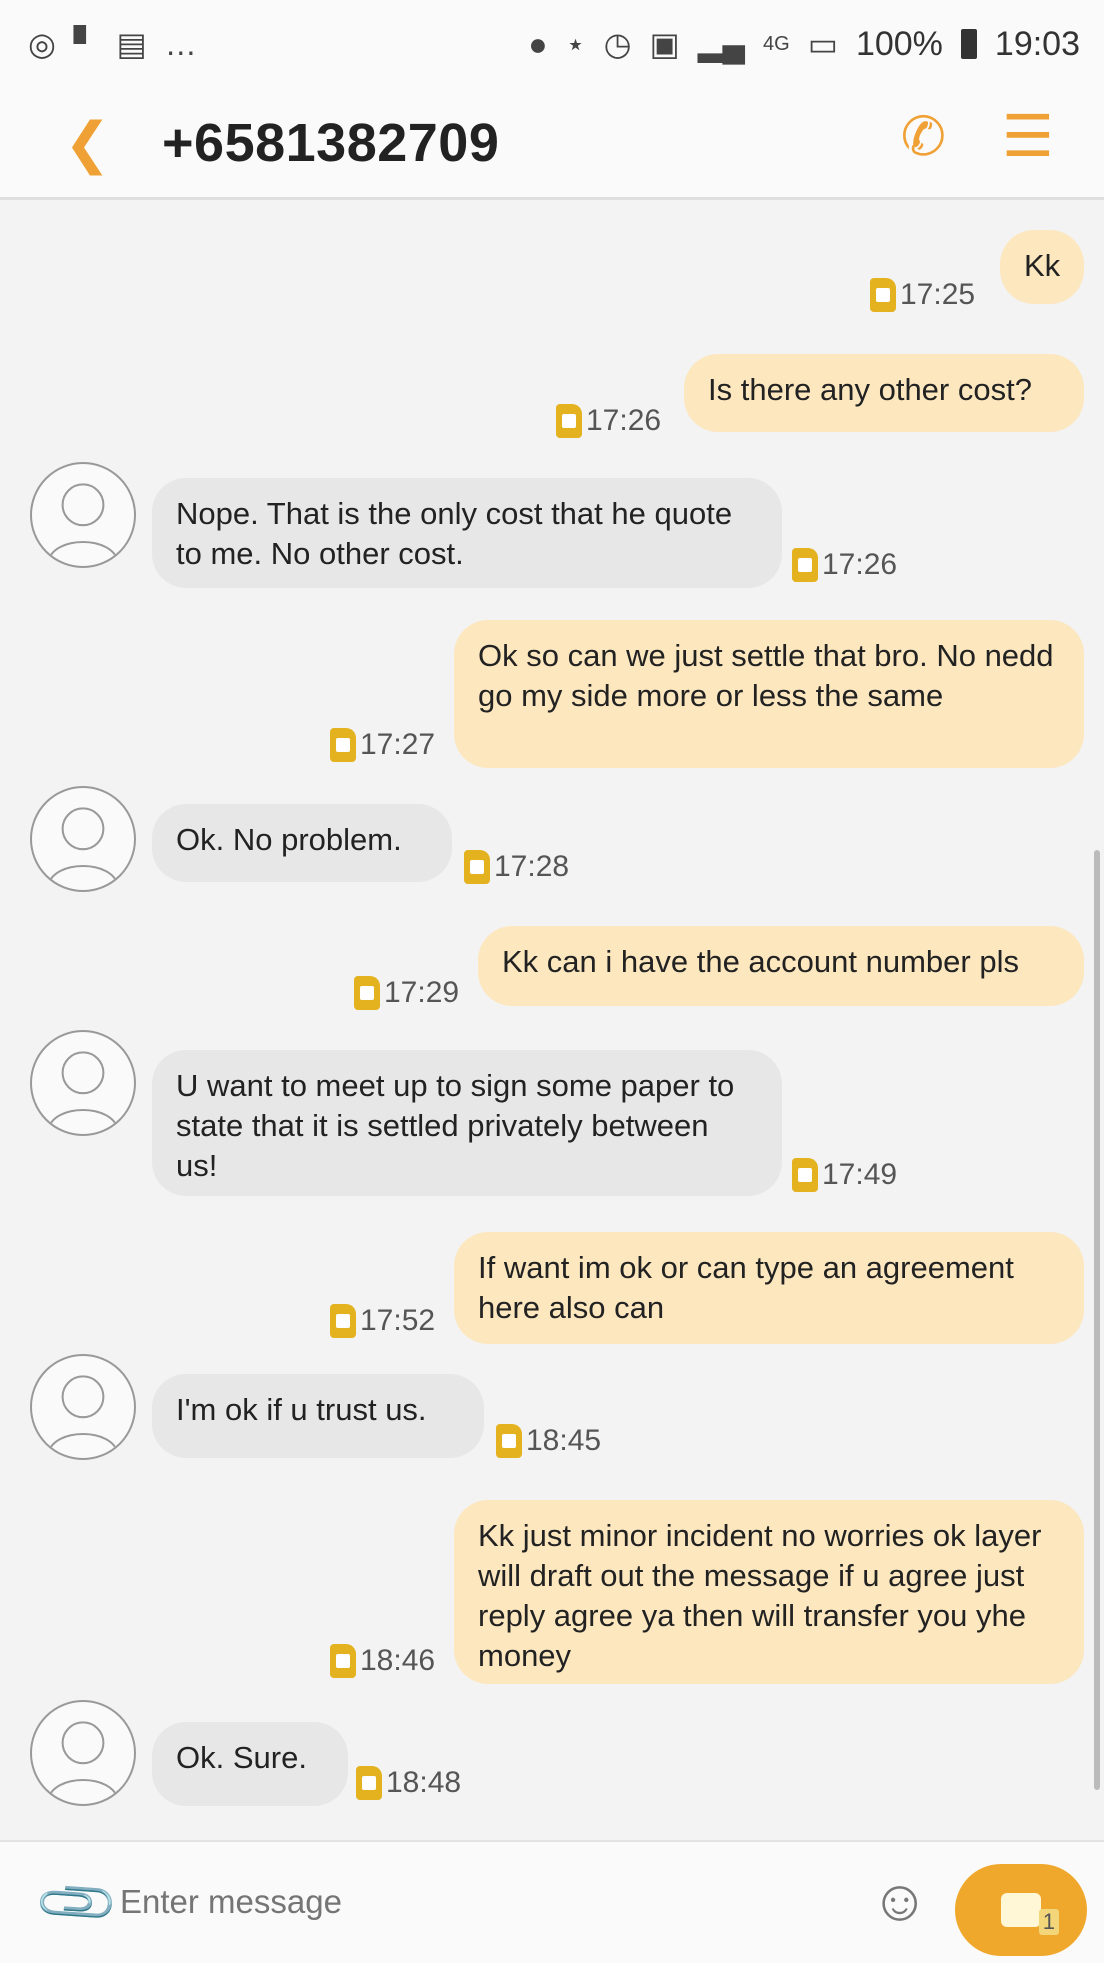  I want to click on message-bubble-received: Ok. No problem., so click(302, 843).